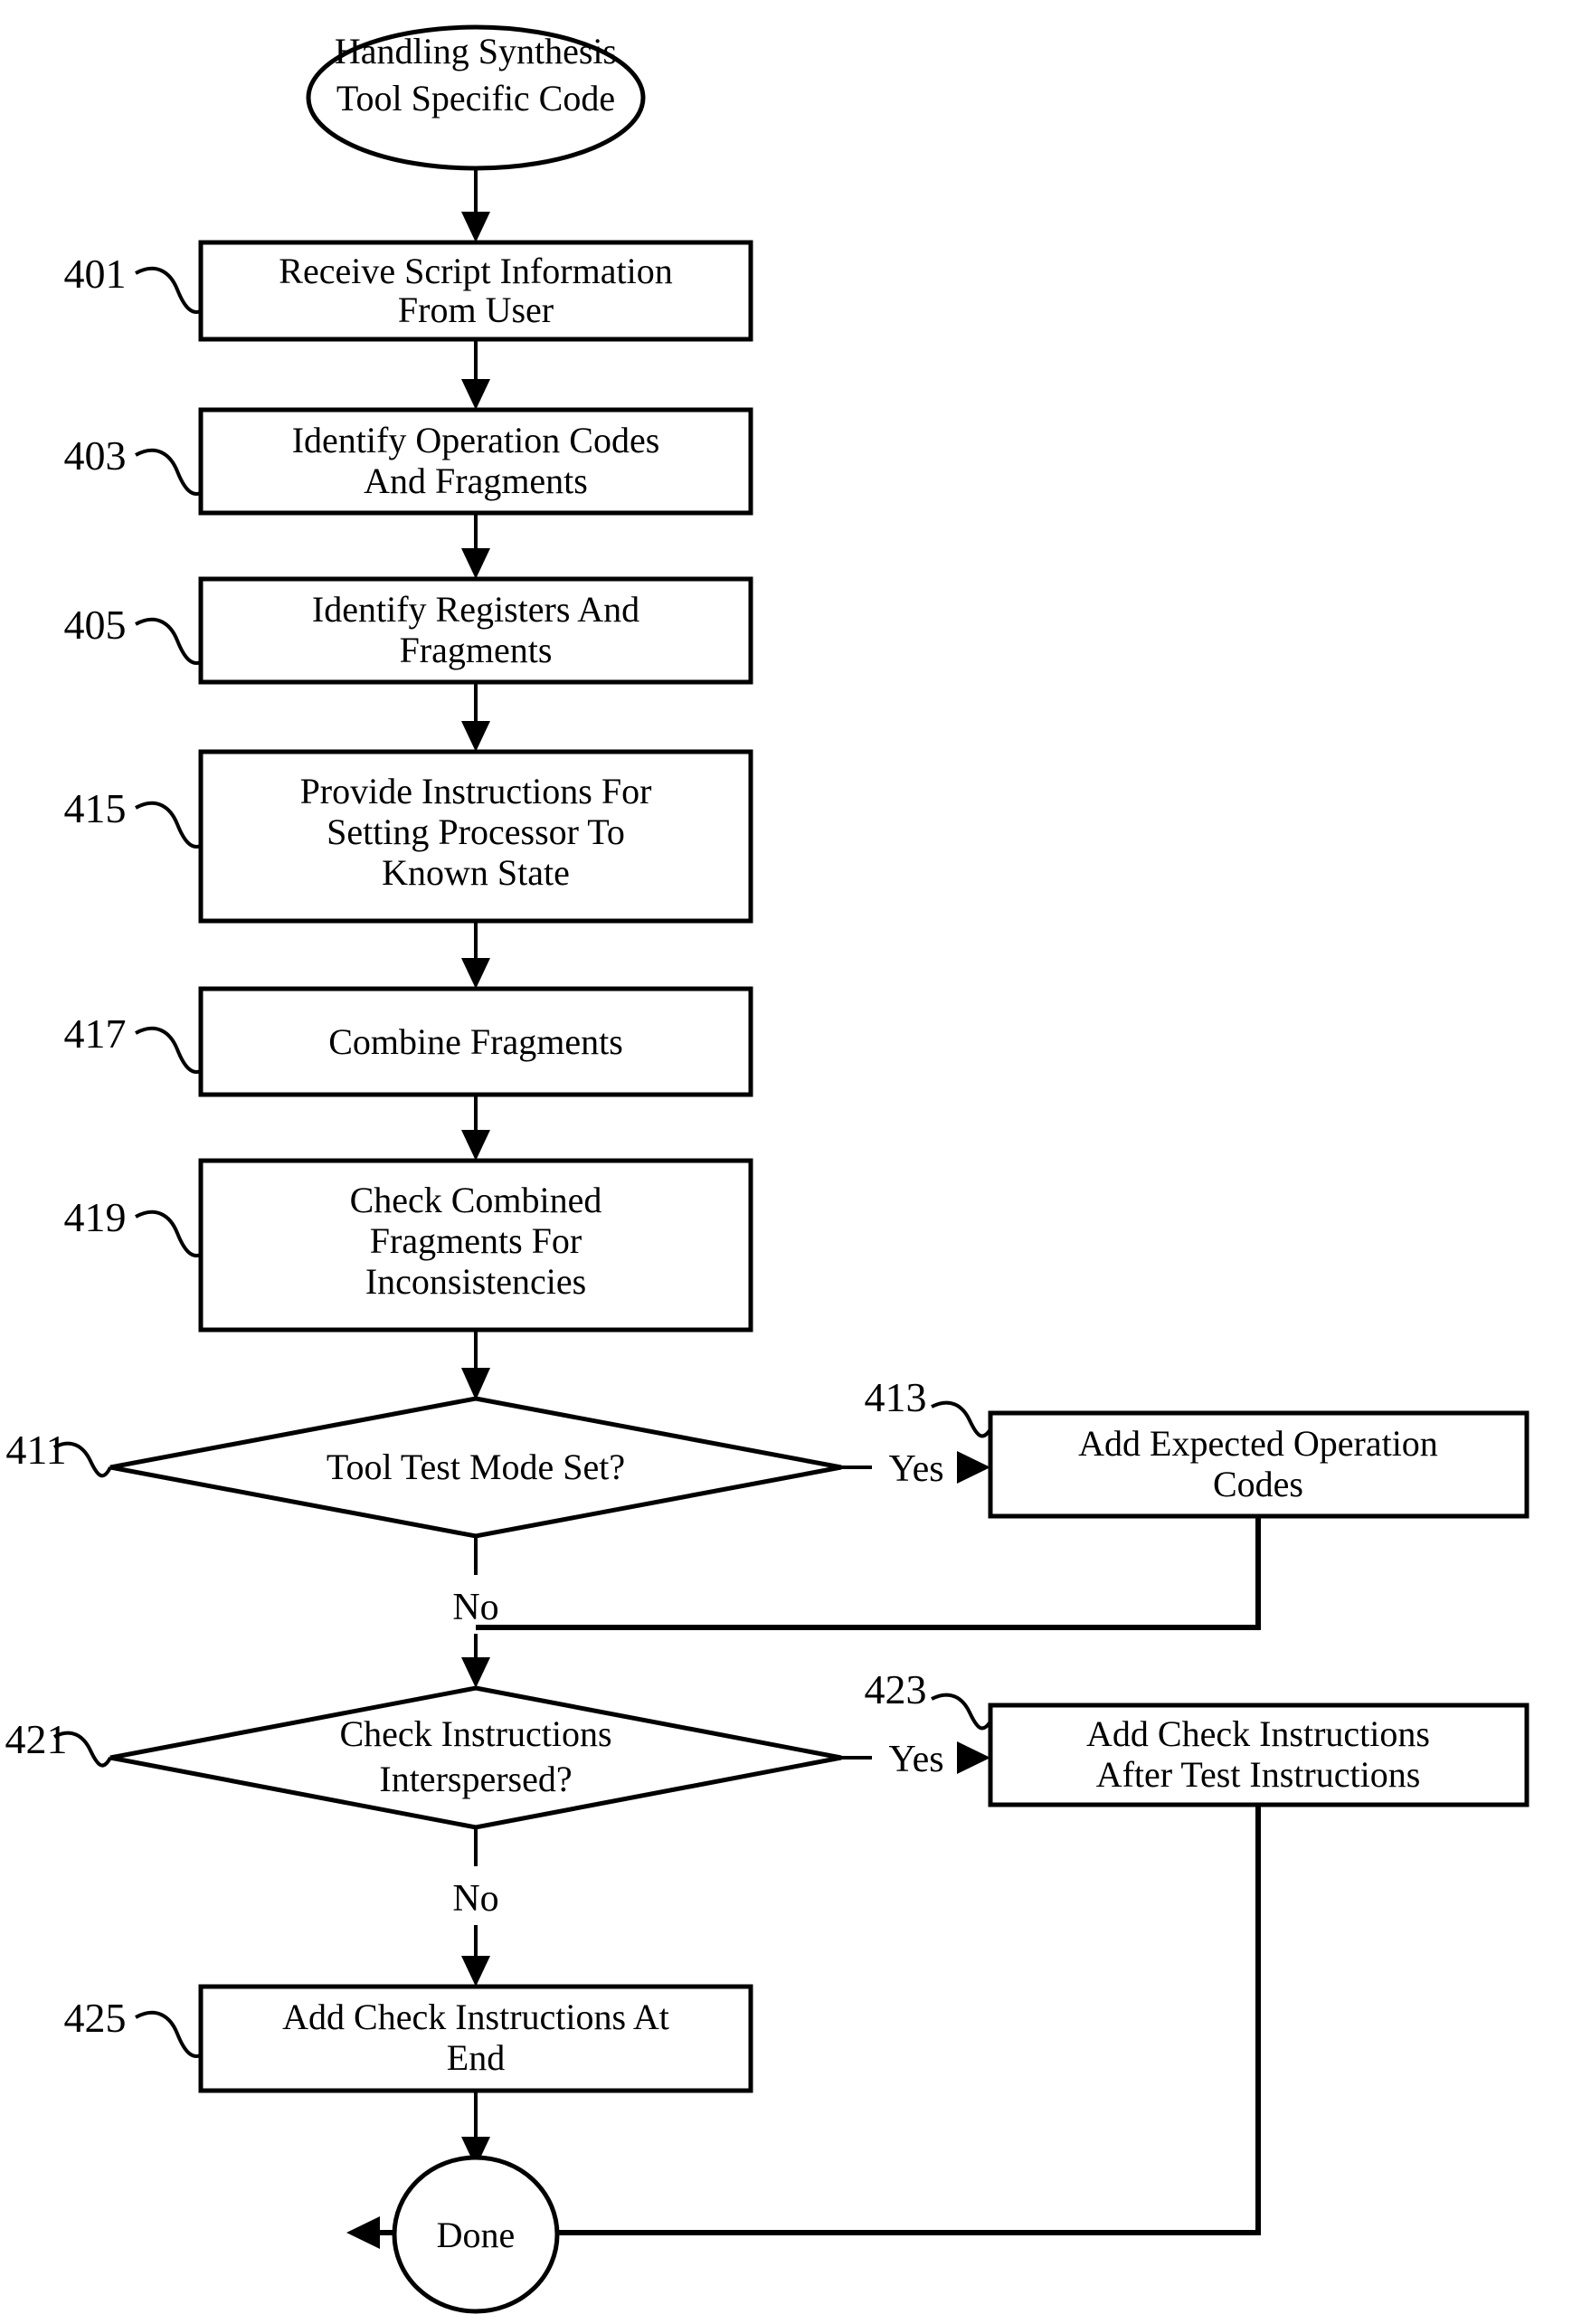 The height and width of the screenshot is (2324, 1572). What do you see at coordinates (168, 290) in the screenshot?
I see `step-401-leader-line` at bounding box center [168, 290].